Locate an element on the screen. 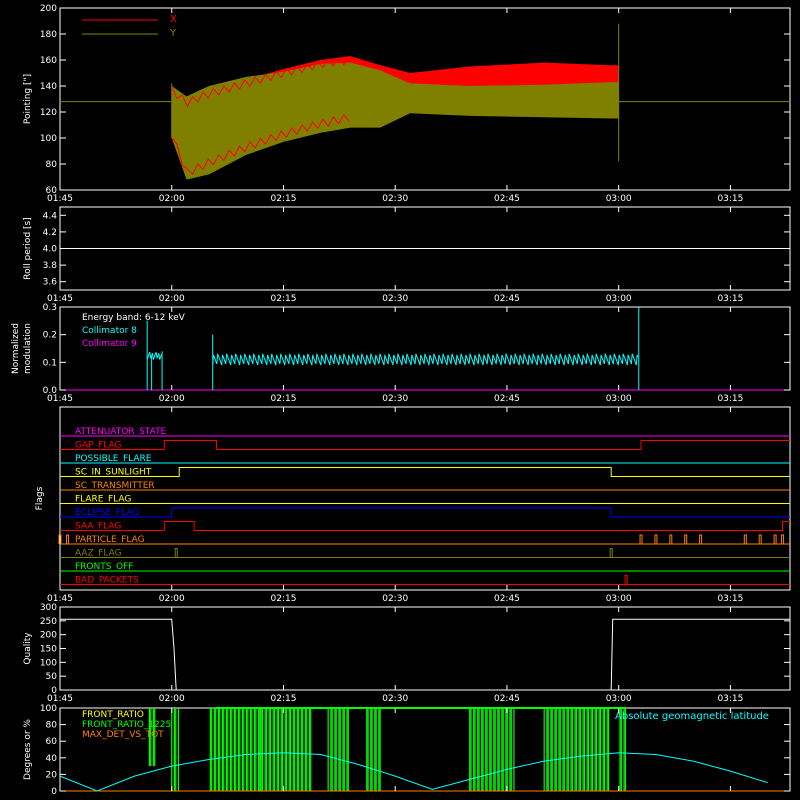  legend-label-collimator-9: Collimator 9 is located at coordinates (109, 344).